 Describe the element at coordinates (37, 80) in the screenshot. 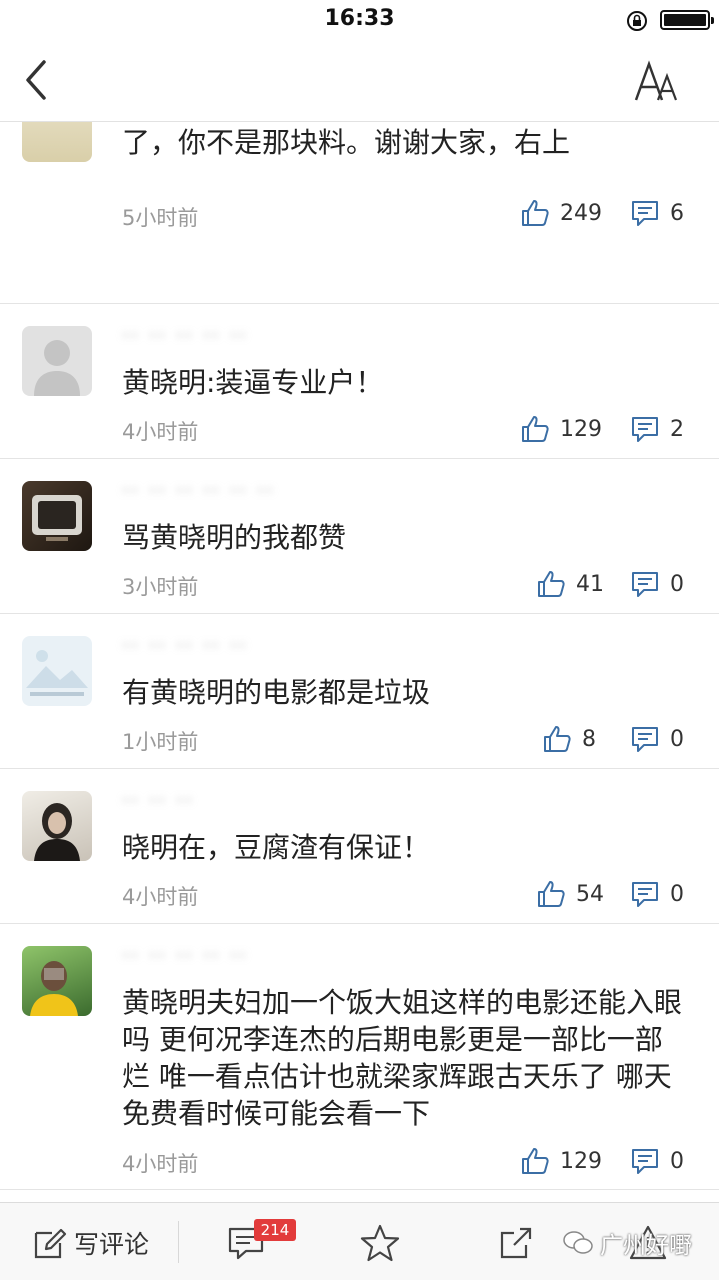

I see `chevron-left-icon` at that location.